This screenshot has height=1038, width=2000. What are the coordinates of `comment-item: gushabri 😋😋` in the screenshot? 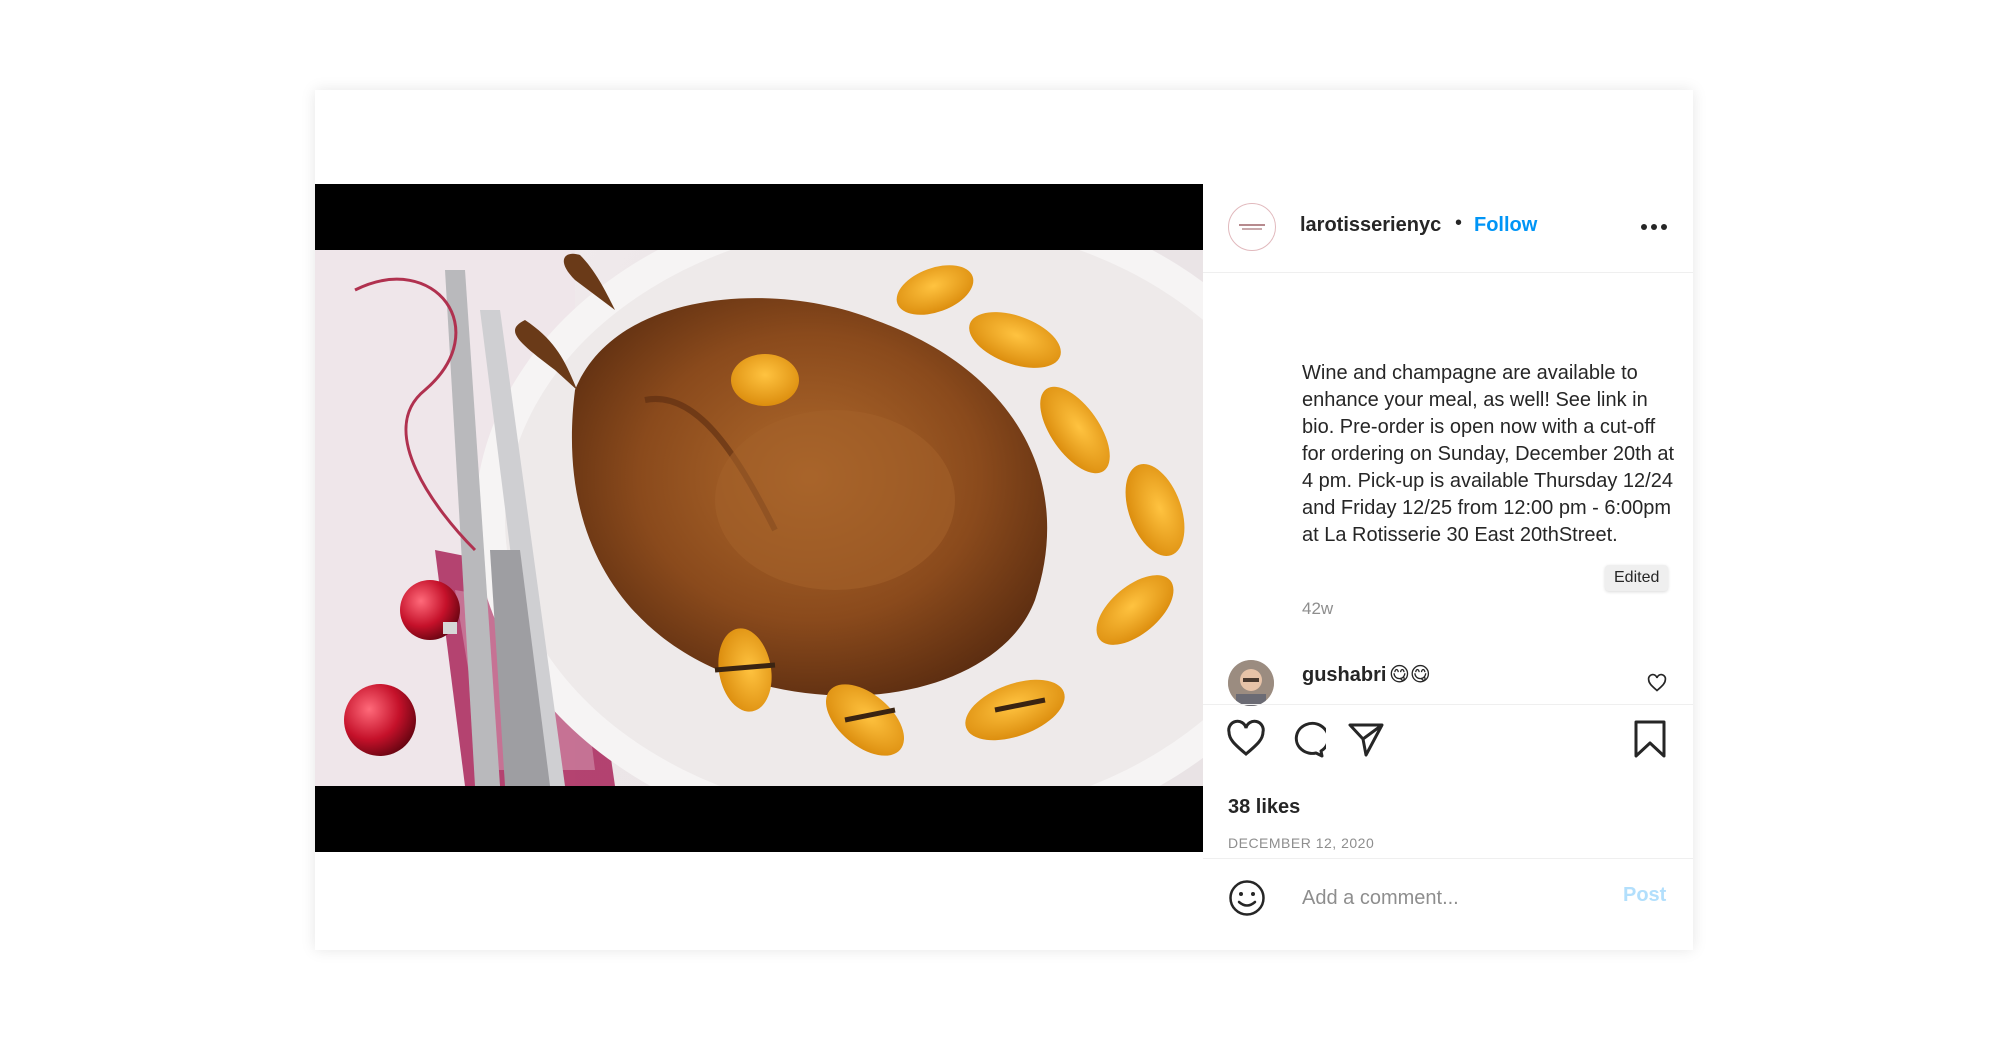 It's located at (1448, 680).